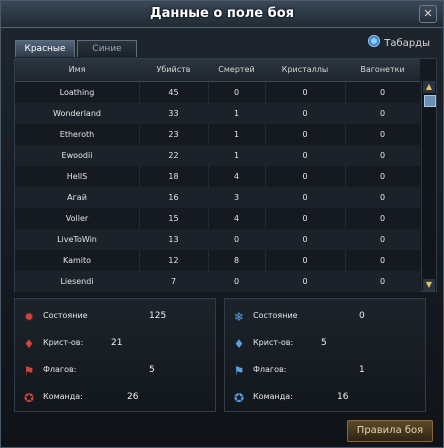 The image size is (444, 448). What do you see at coordinates (29, 317) in the screenshot?
I see `fire-crystal-icon: ✹` at bounding box center [29, 317].